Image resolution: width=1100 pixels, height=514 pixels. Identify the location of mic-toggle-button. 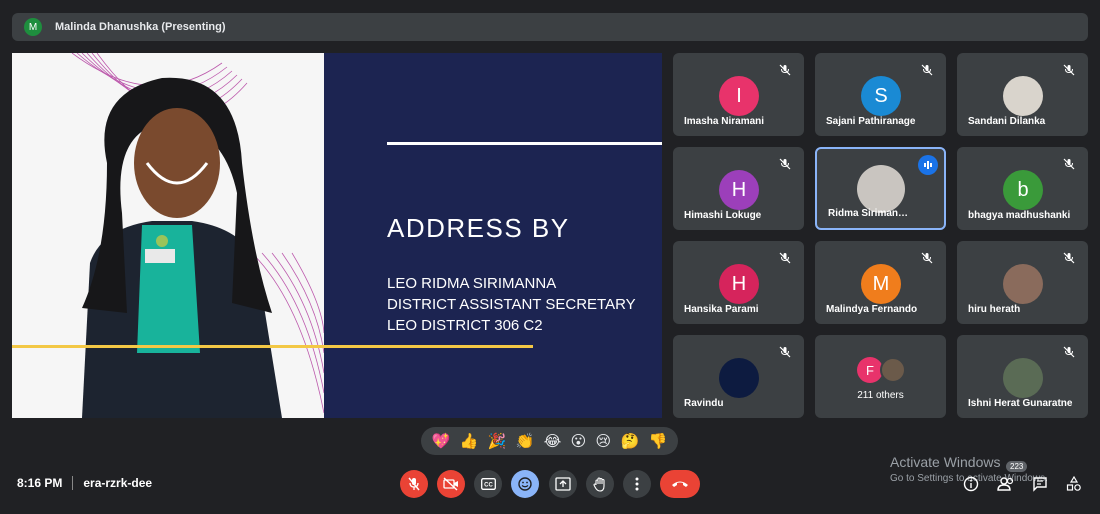
(414, 484).